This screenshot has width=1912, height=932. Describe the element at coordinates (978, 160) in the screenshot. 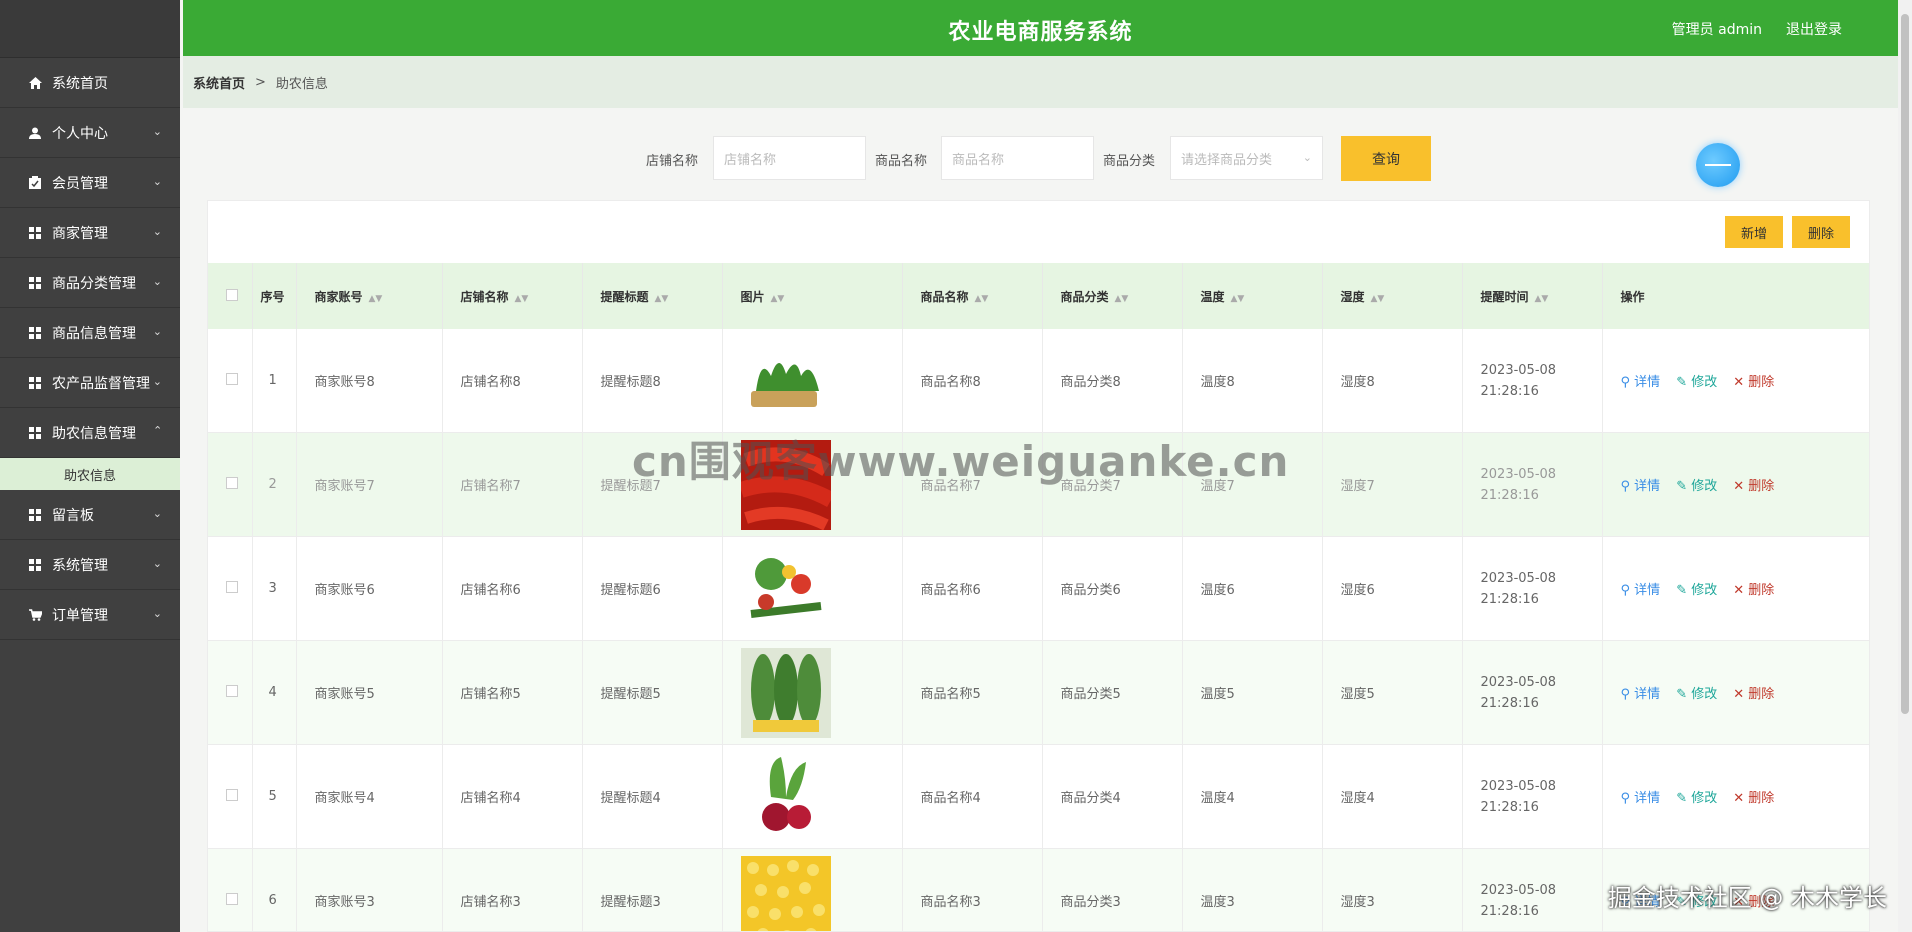

I see `product-name-placeholder: 商品名称` at that location.